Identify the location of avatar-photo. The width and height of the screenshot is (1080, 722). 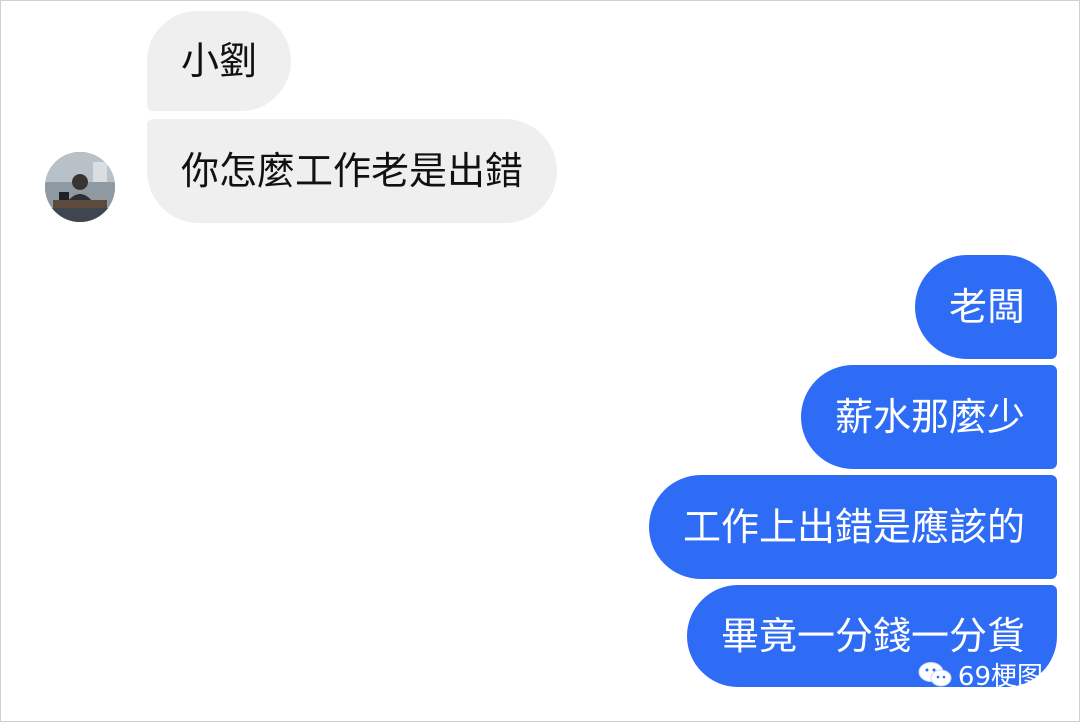
(80, 187).